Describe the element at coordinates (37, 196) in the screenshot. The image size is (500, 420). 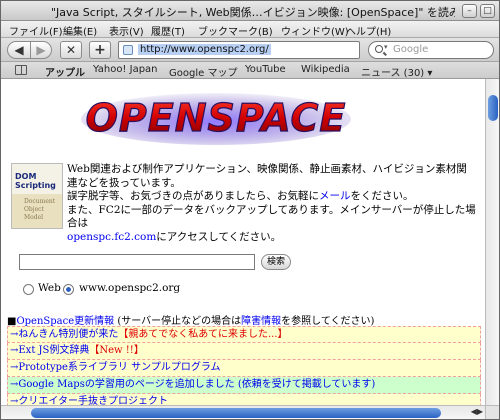
I see `dom-scripting-book-image: DOM Scripting Document Object Model` at that location.